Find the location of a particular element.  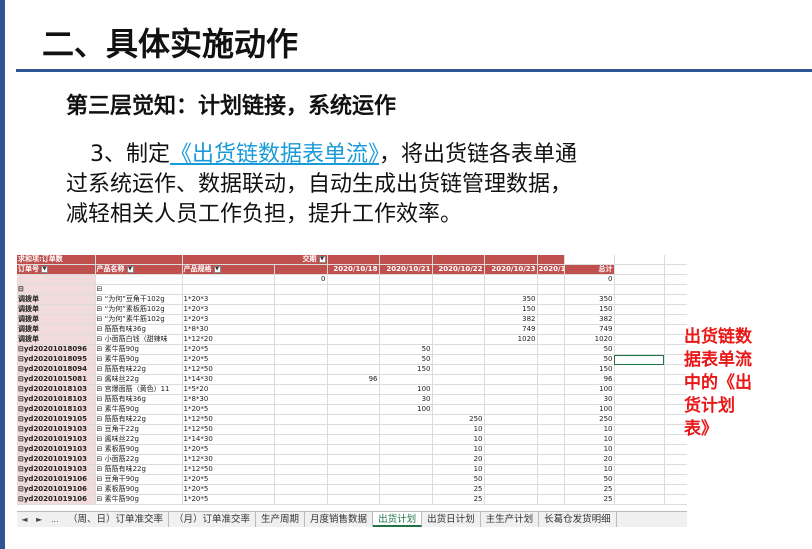

order-cell: ⊟yd20201018095 is located at coordinates (56, 359).